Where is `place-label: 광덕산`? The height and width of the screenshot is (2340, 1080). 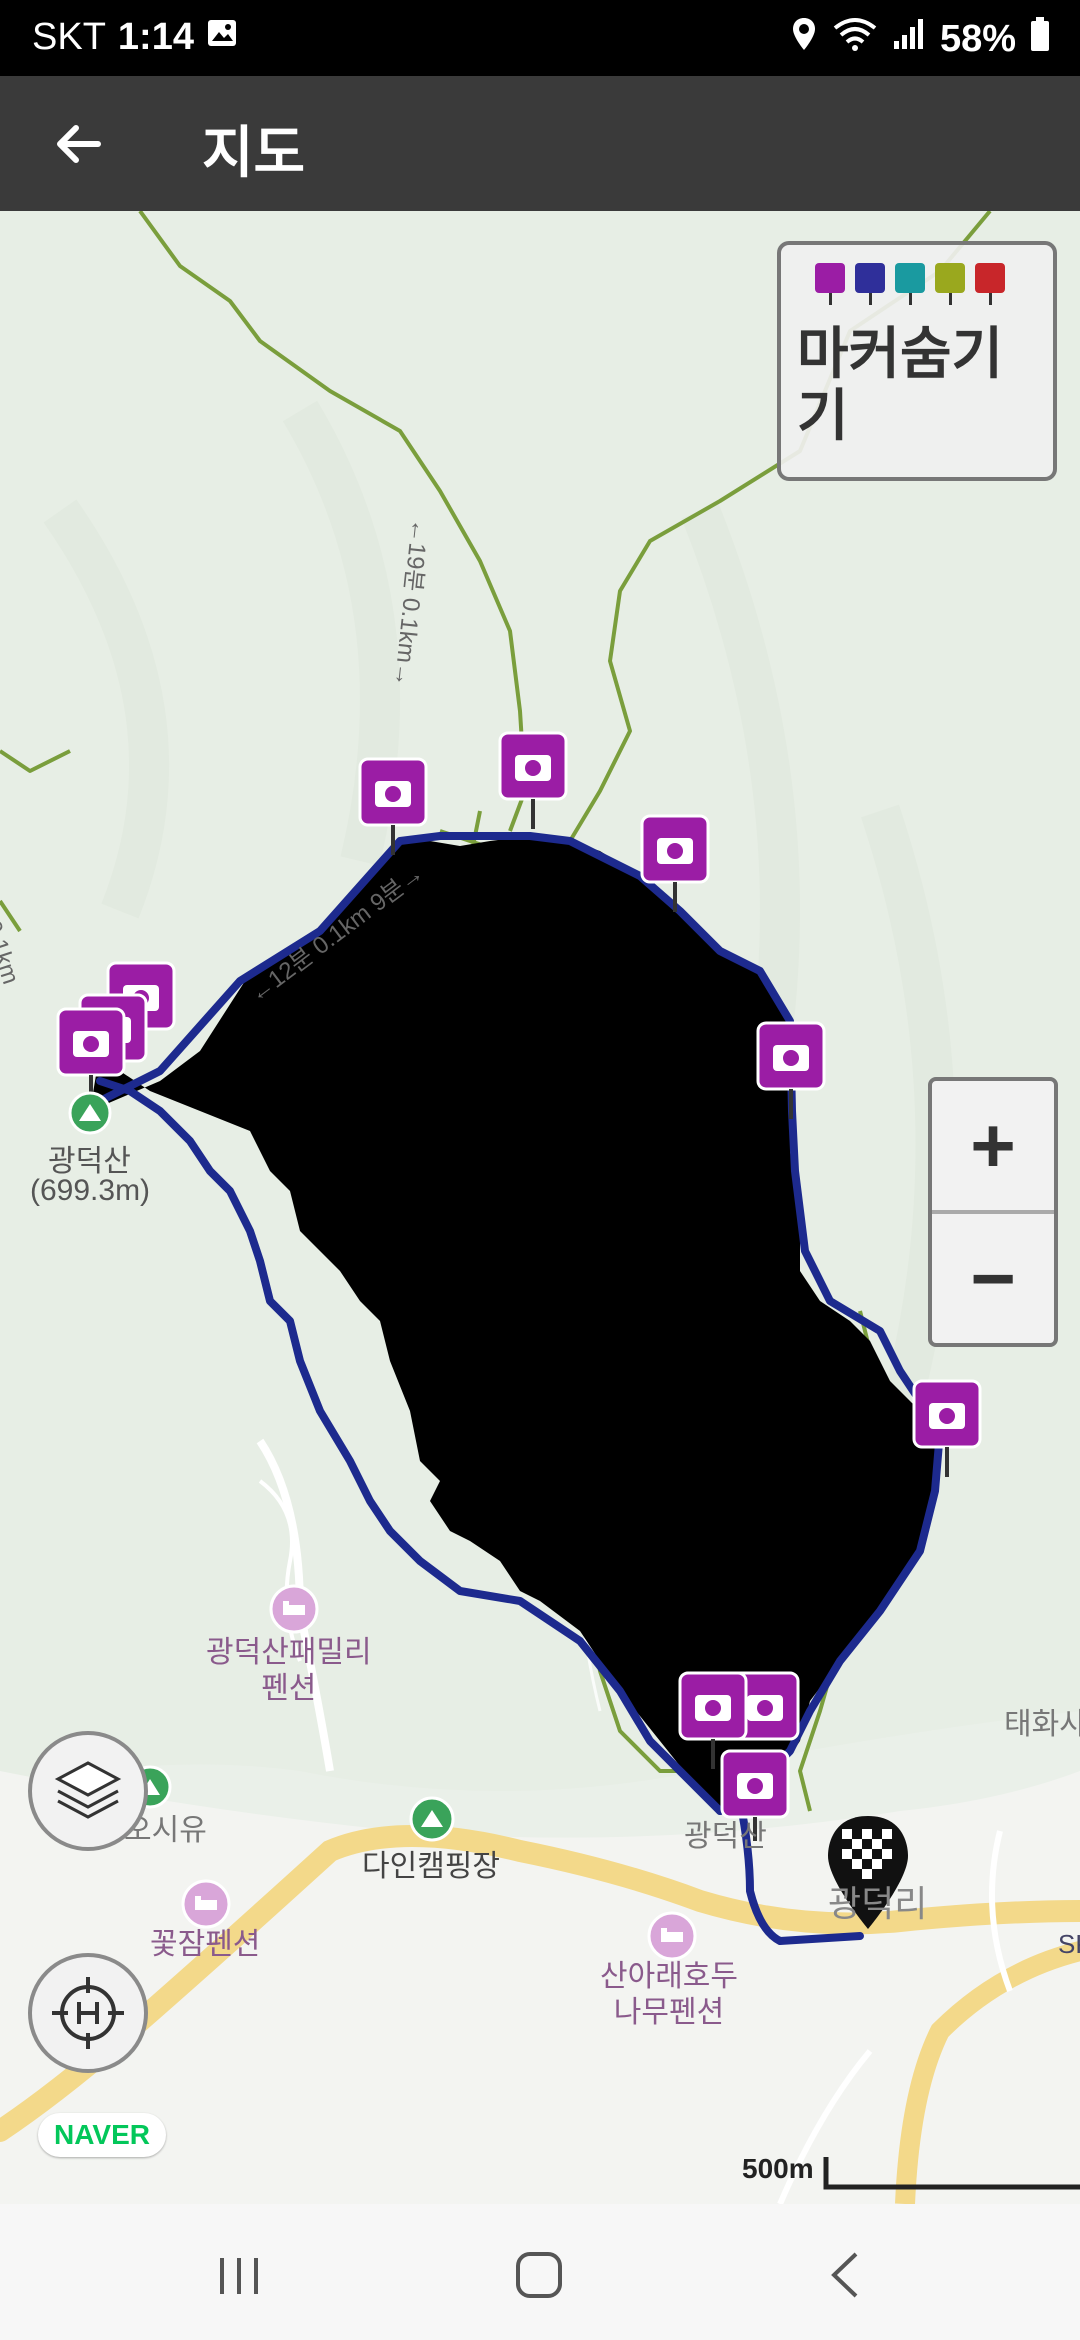 place-label: 광덕산 is located at coordinates (725, 1836).